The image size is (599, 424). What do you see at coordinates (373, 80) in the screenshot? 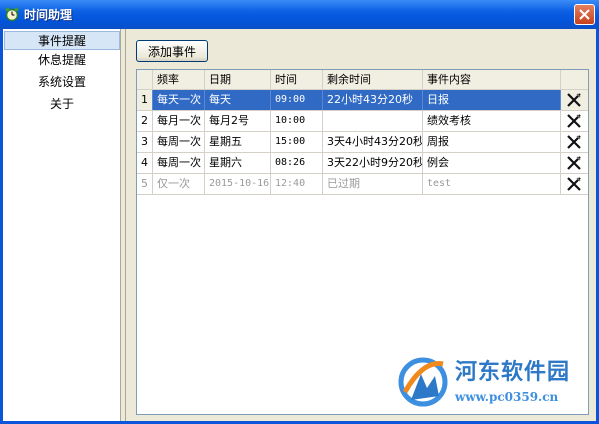
I see `column-header-remaining: 剩余时间` at bounding box center [373, 80].